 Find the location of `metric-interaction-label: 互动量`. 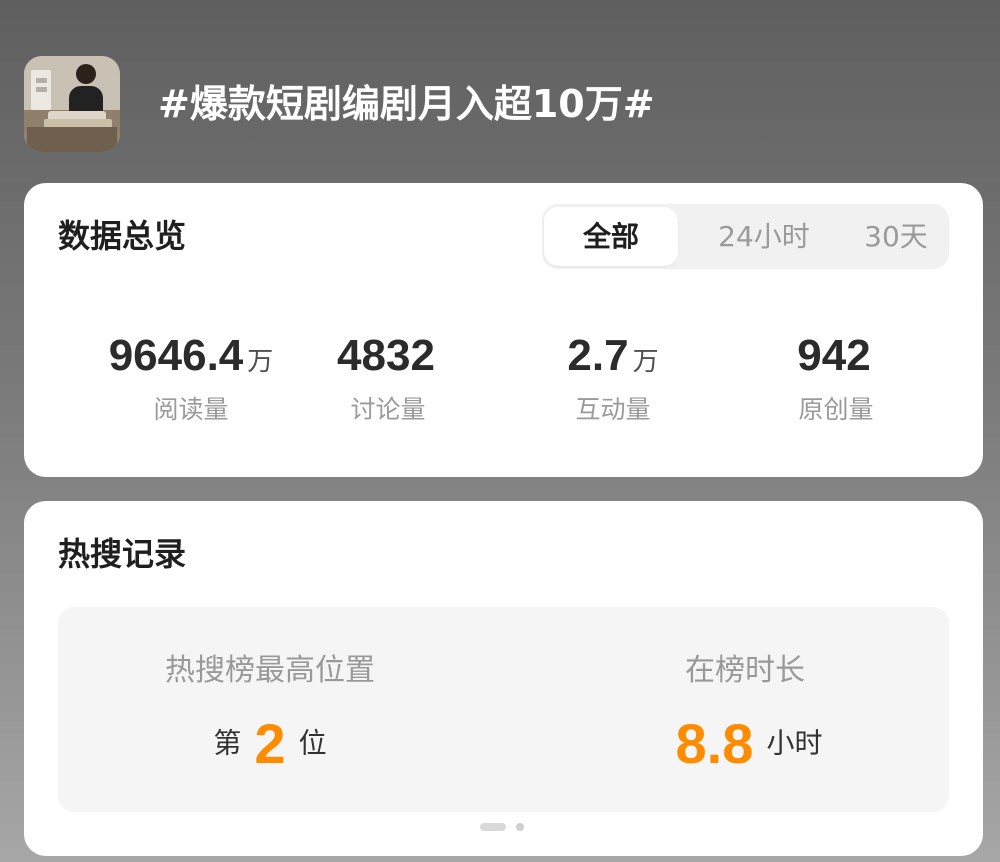

metric-interaction-label: 互动量 is located at coordinates (613, 409).